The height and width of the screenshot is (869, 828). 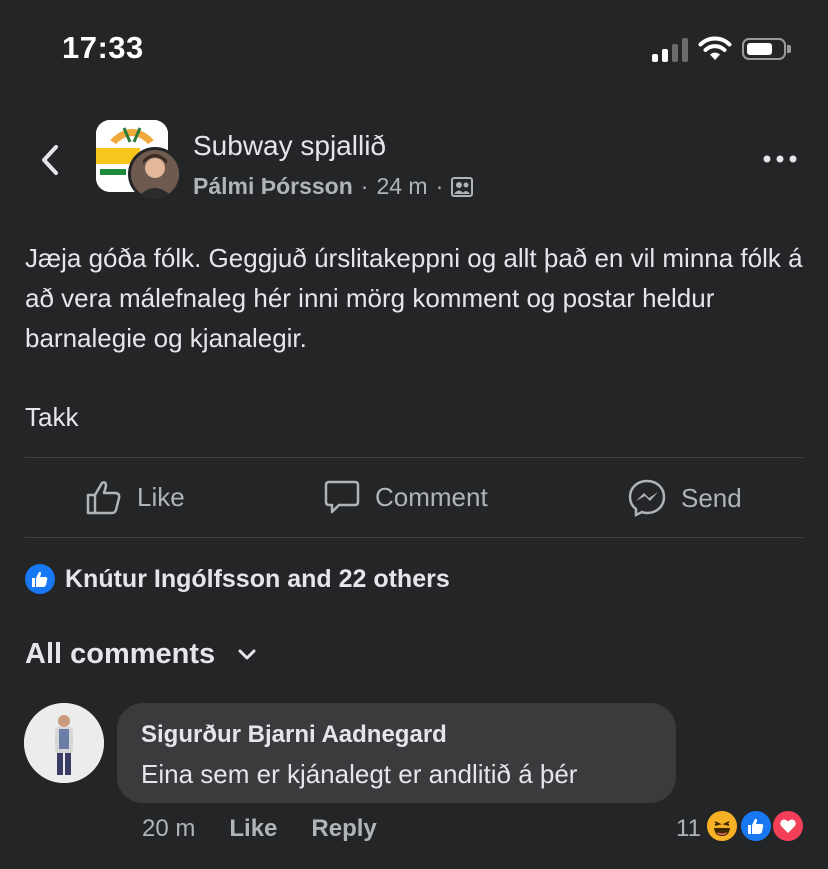 What do you see at coordinates (103, 498) in the screenshot?
I see `thumbs-up-icon` at bounding box center [103, 498].